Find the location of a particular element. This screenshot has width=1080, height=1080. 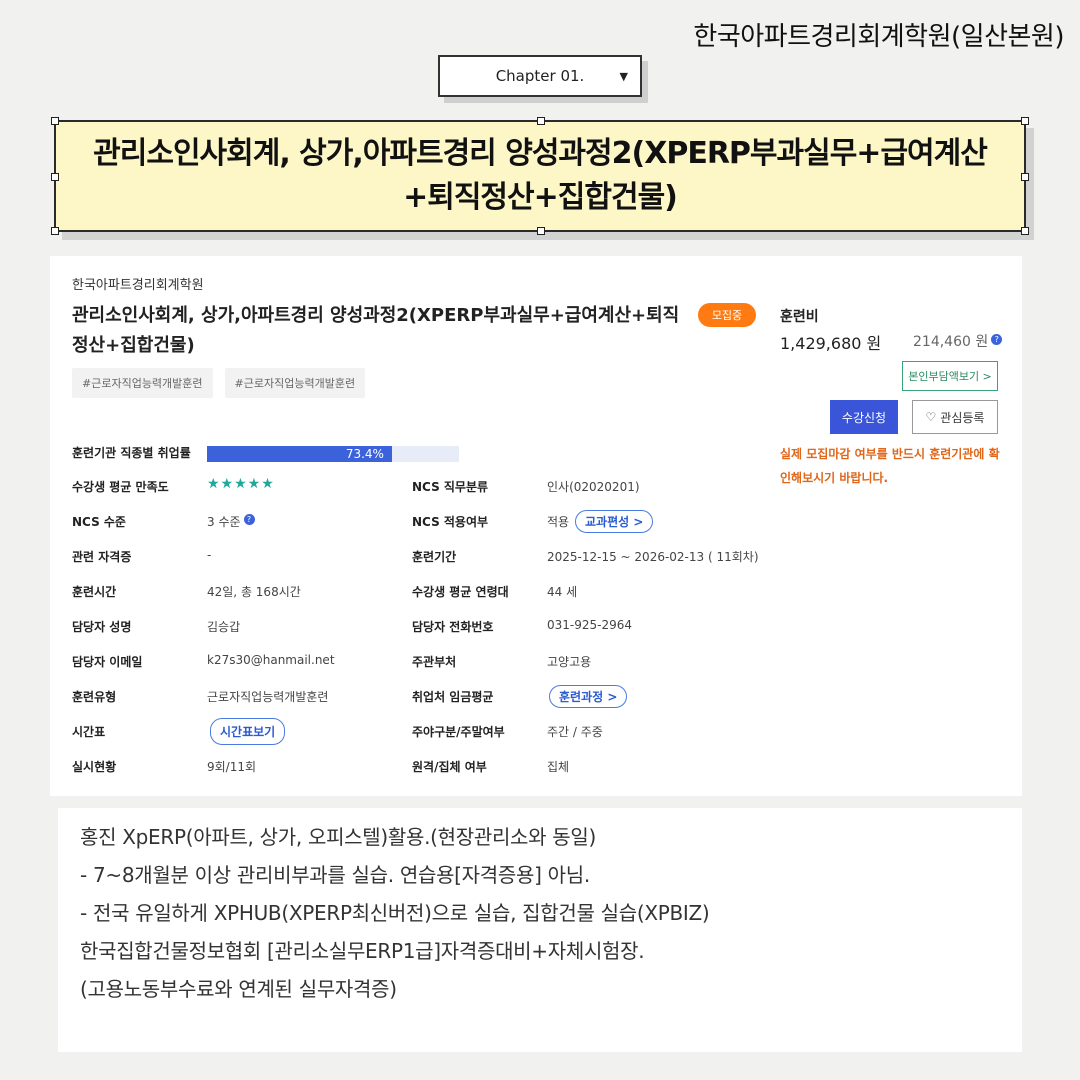

row-manager-name: 담당자 성명 김승갑 담당자 전화번호 031-925-2964 is located at coordinates (422, 630).